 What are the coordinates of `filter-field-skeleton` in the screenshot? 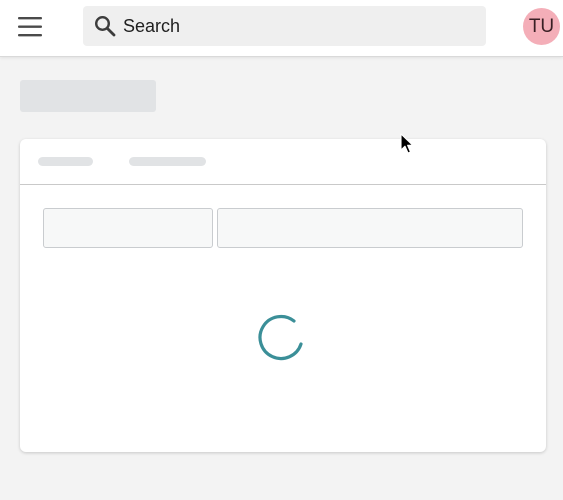 It's located at (128, 228).